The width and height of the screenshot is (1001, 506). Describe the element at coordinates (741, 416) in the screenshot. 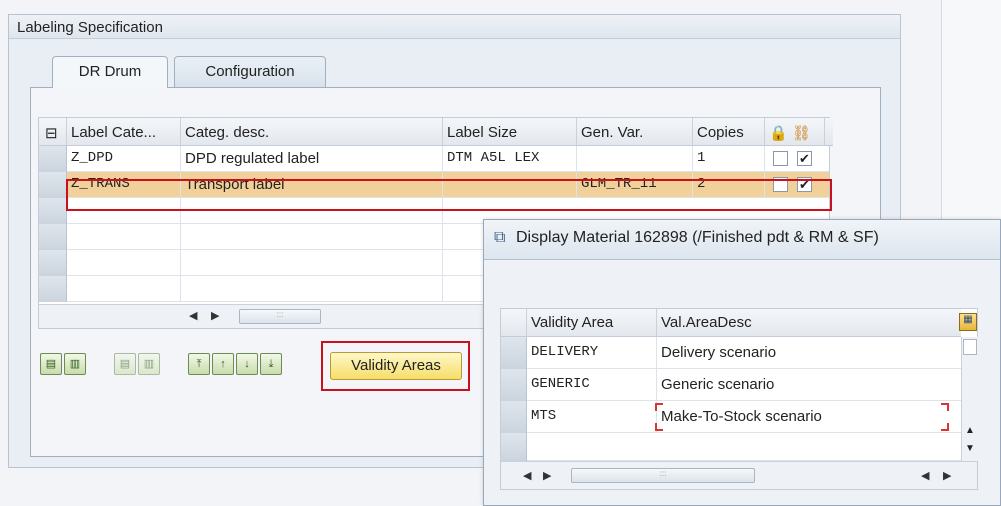

I see `cell-area-desc: Make-To-Stock scenario` at that location.